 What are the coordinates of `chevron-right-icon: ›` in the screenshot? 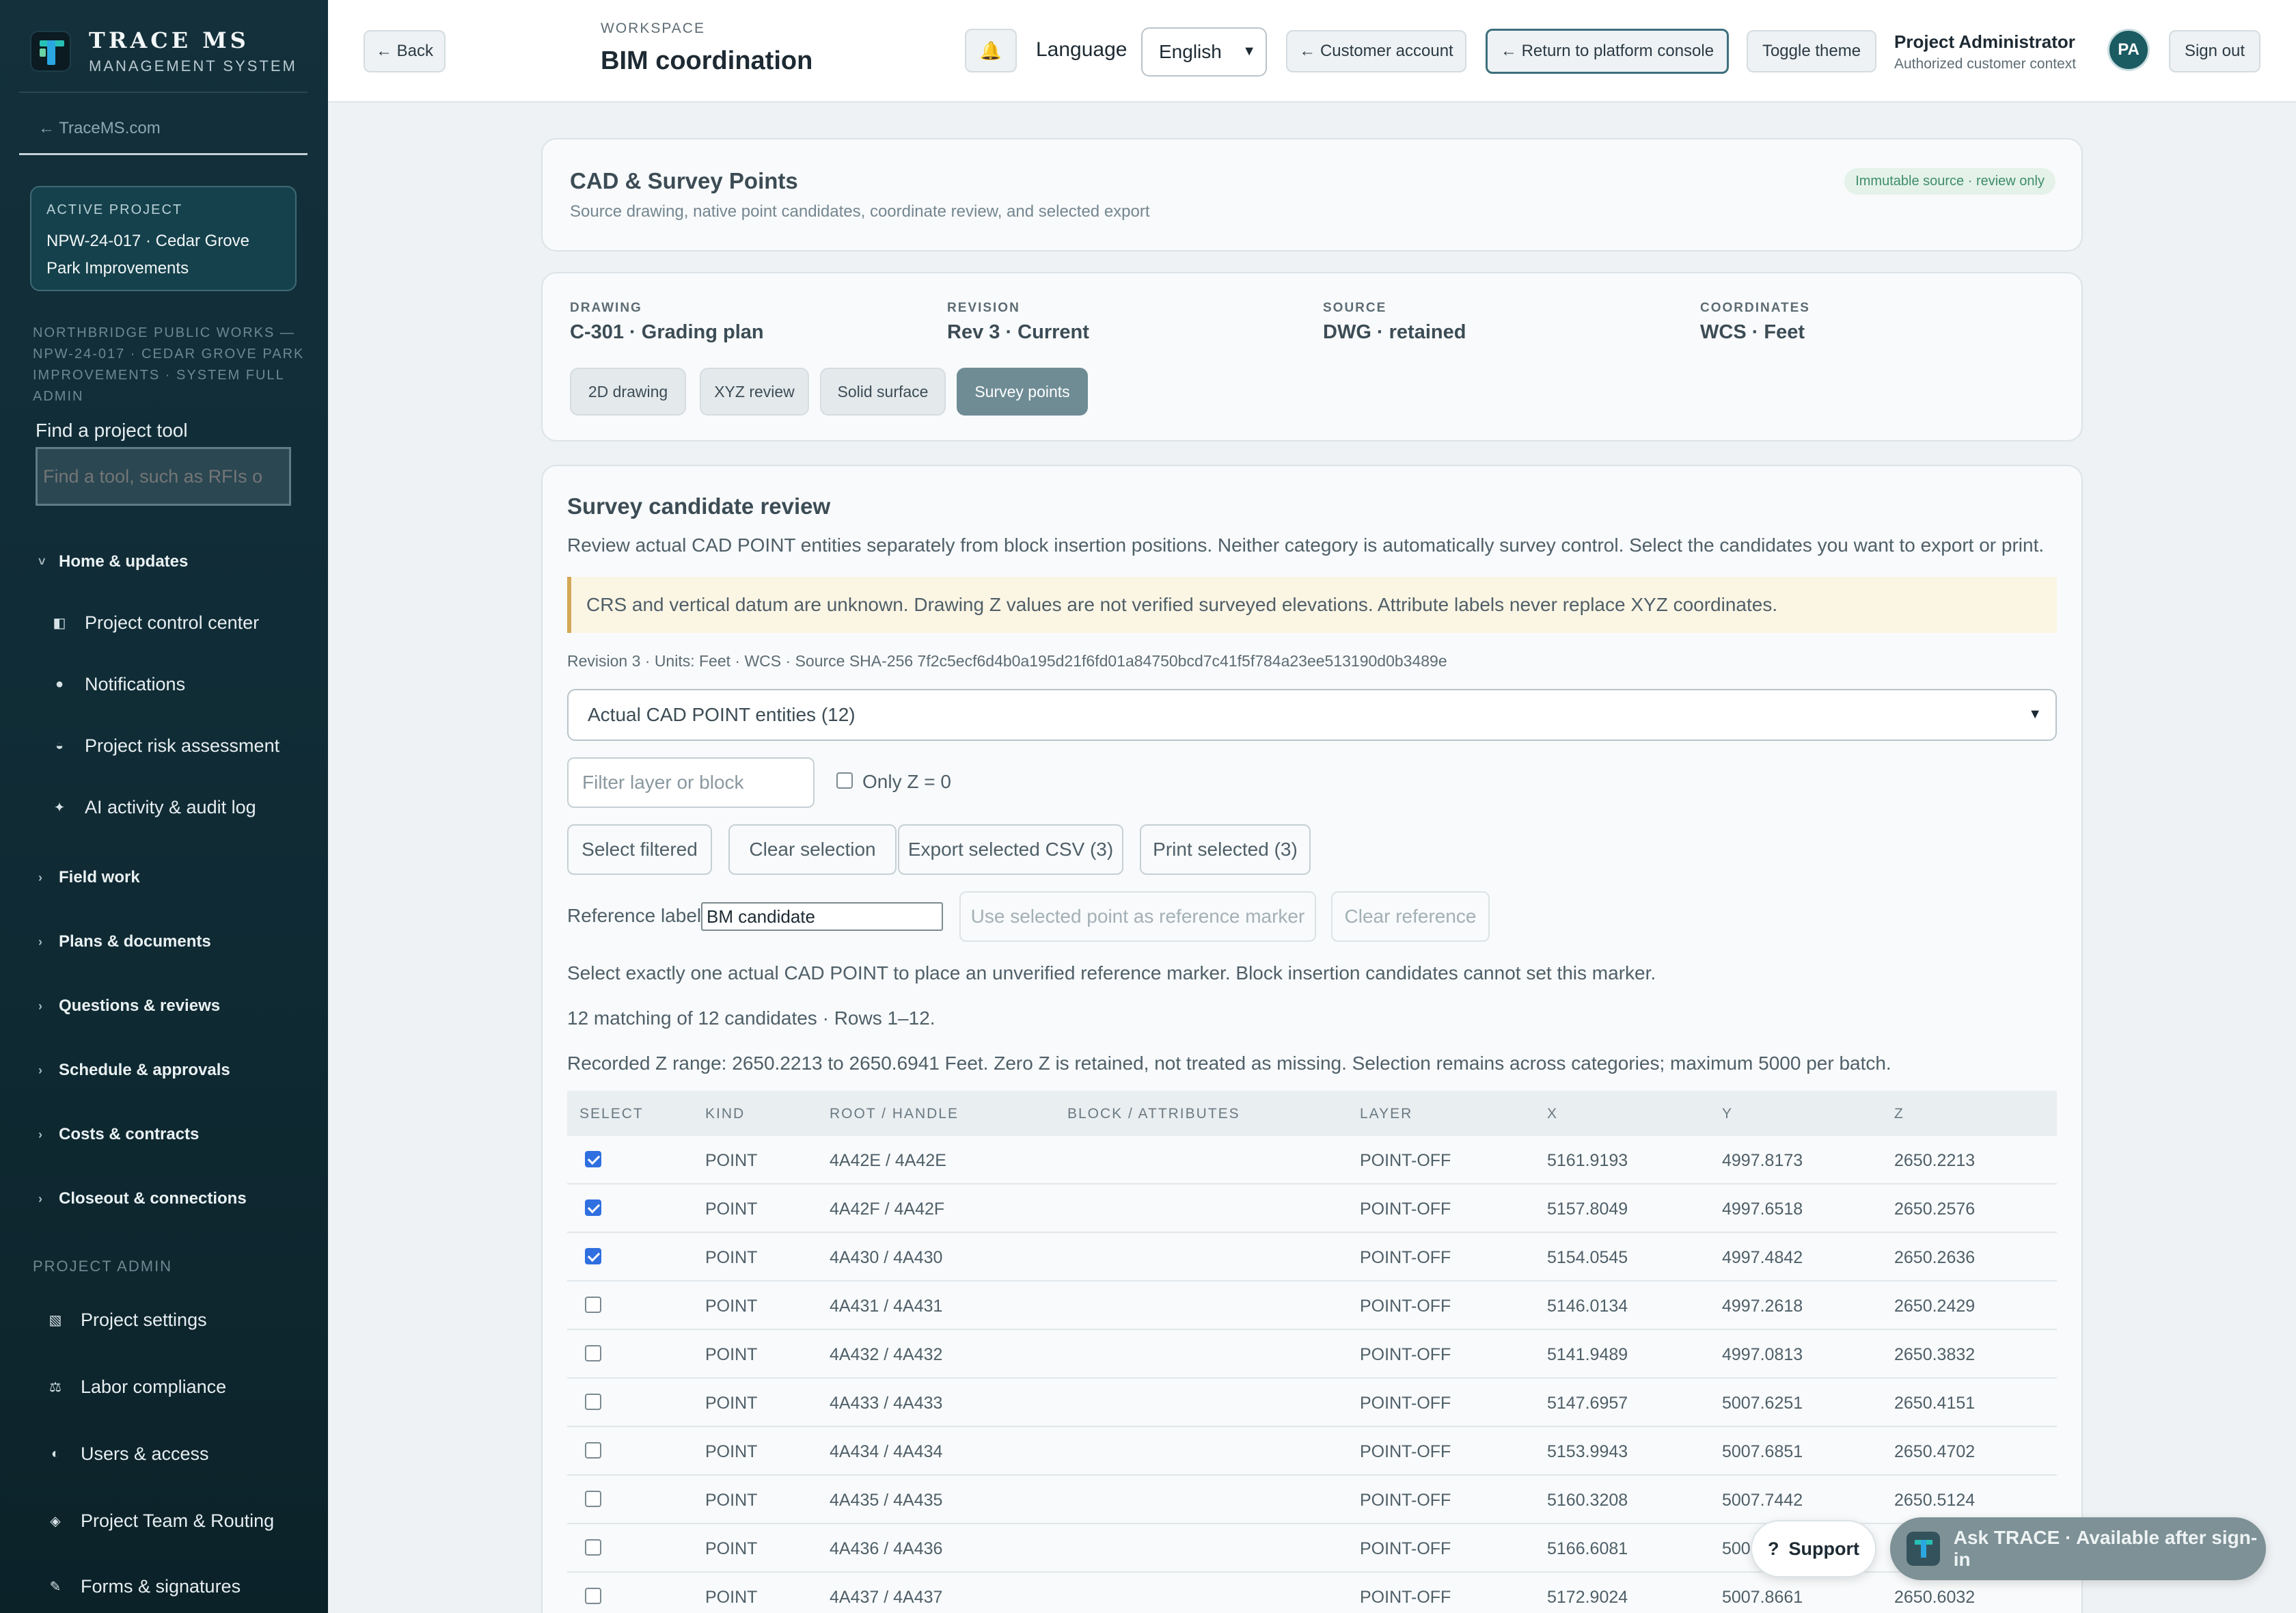 It's located at (40, 1198).